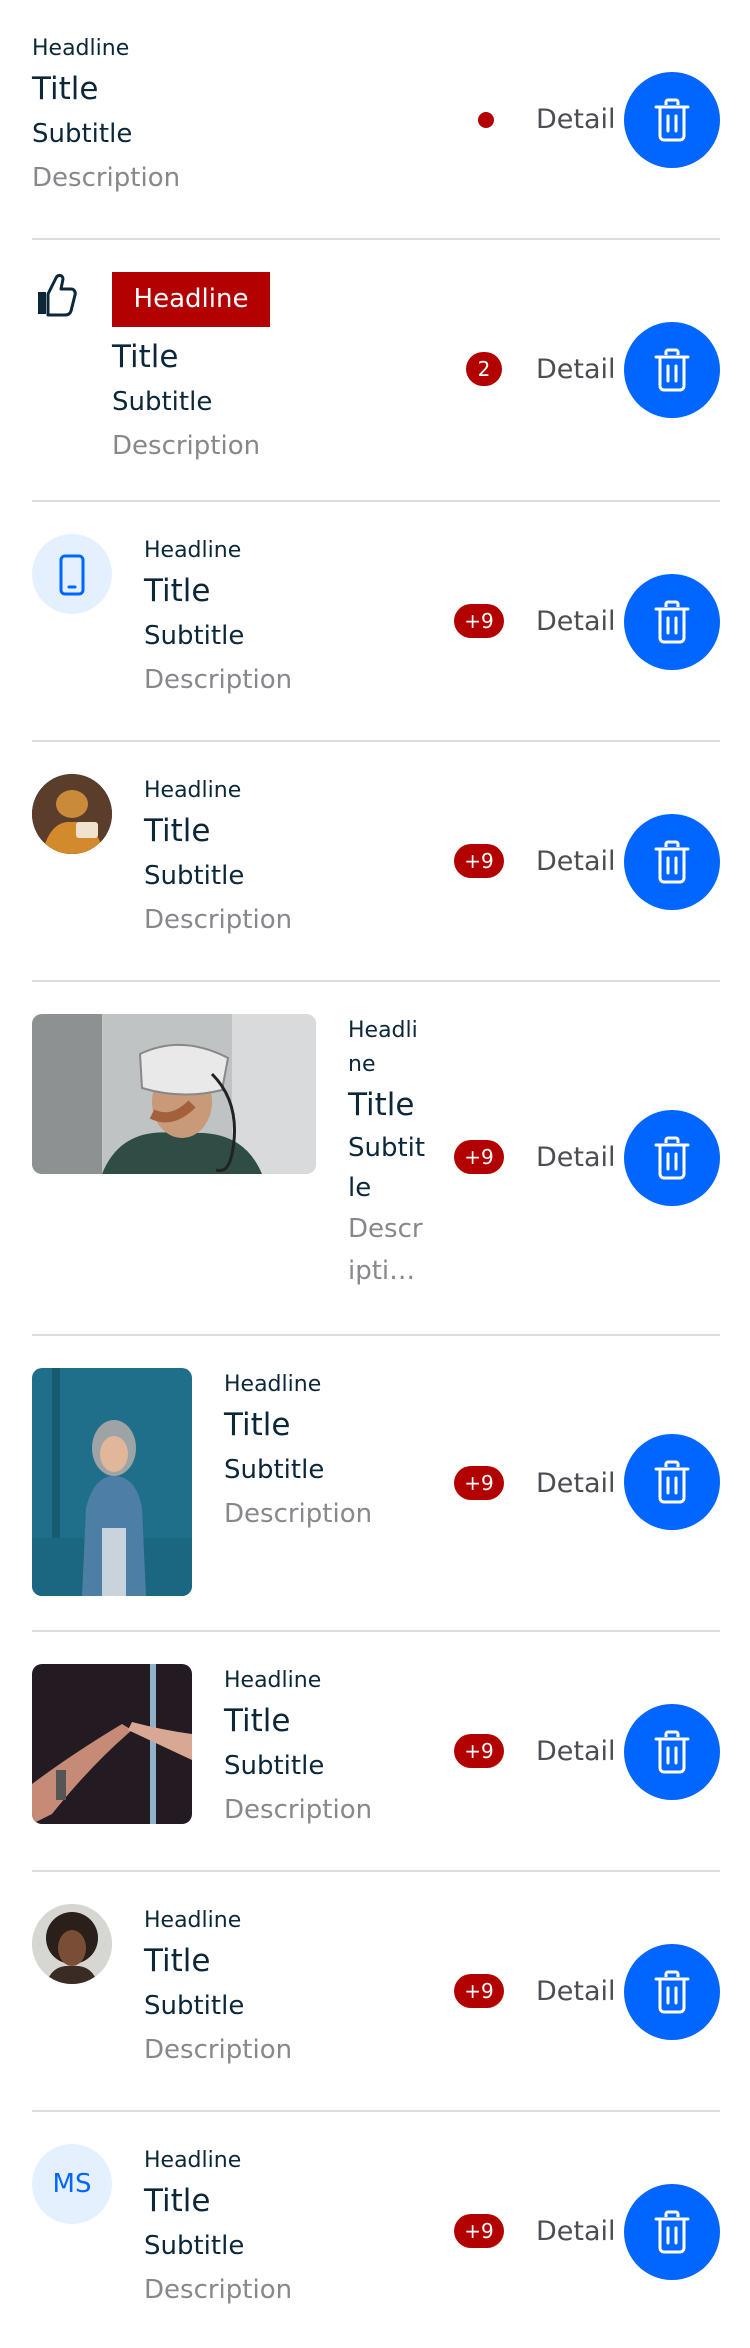  Describe the element at coordinates (191, 299) in the screenshot. I see `headline-tag: Headline` at that location.